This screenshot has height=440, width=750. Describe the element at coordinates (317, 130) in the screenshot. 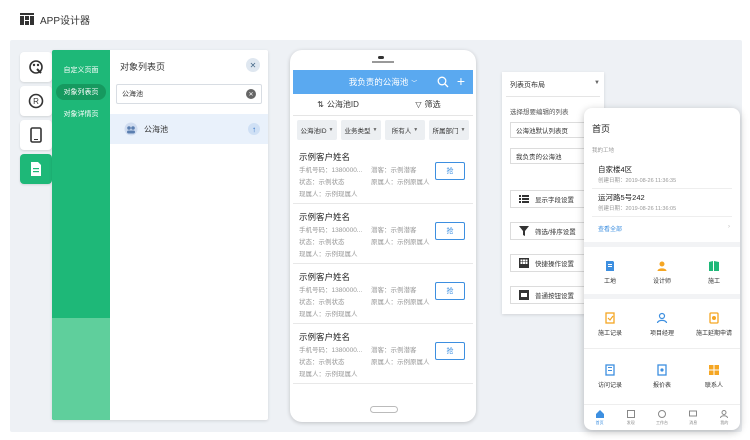

I see `filter-chip: 公海池ID ▼` at that location.